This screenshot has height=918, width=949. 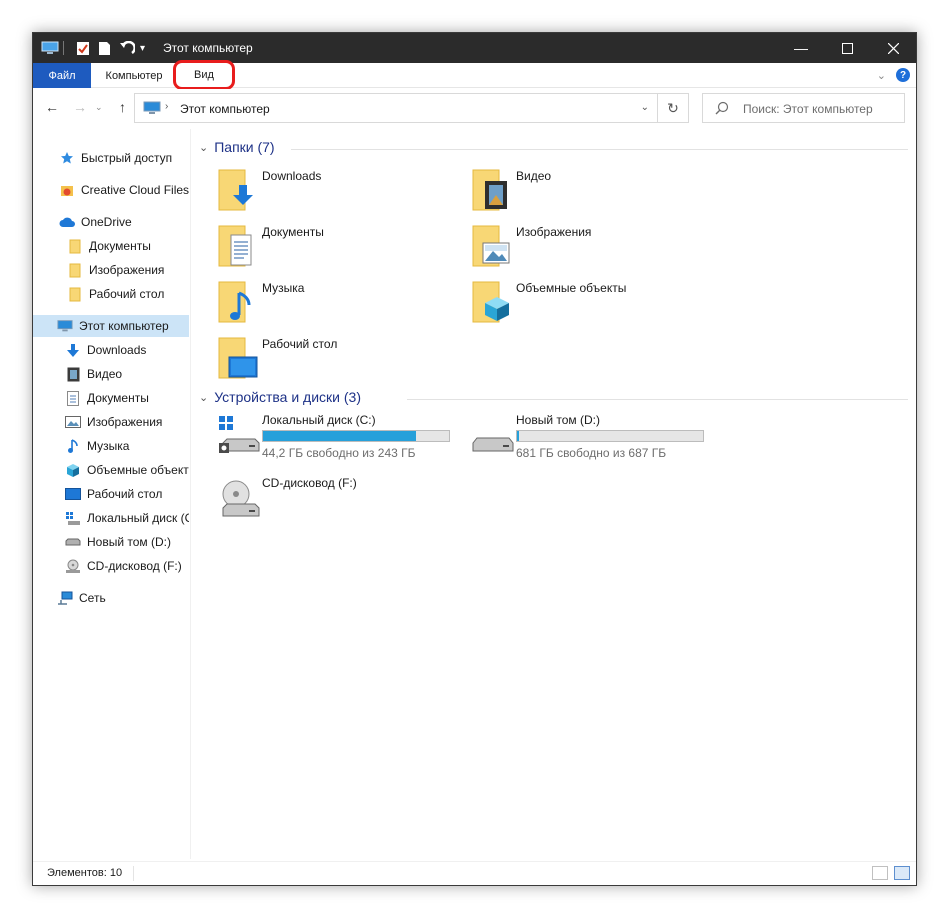 What do you see at coordinates (52, 107) in the screenshot?
I see `back-arrow-icon: ←` at bounding box center [52, 107].